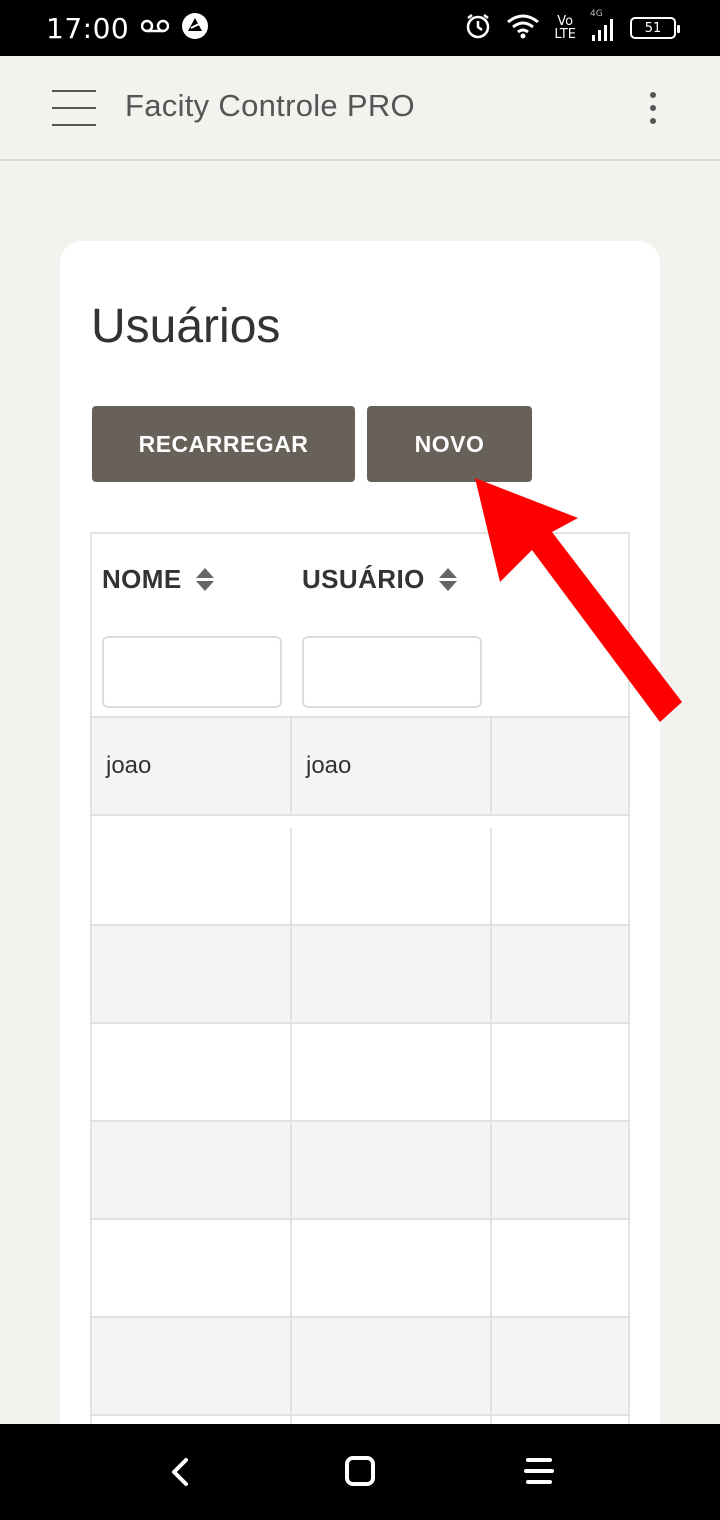 The width and height of the screenshot is (720, 1520). Describe the element at coordinates (142, 579) in the screenshot. I see `column-label-nome: NOME` at that location.